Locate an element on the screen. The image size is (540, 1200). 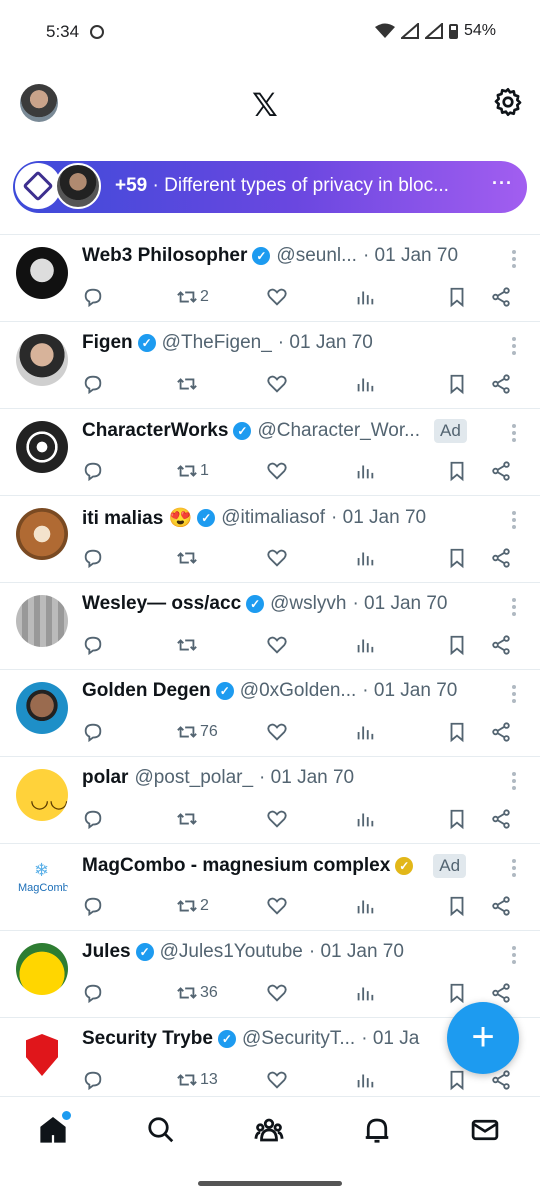
author-name: iti malias 😍 is located at coordinates (137, 518).